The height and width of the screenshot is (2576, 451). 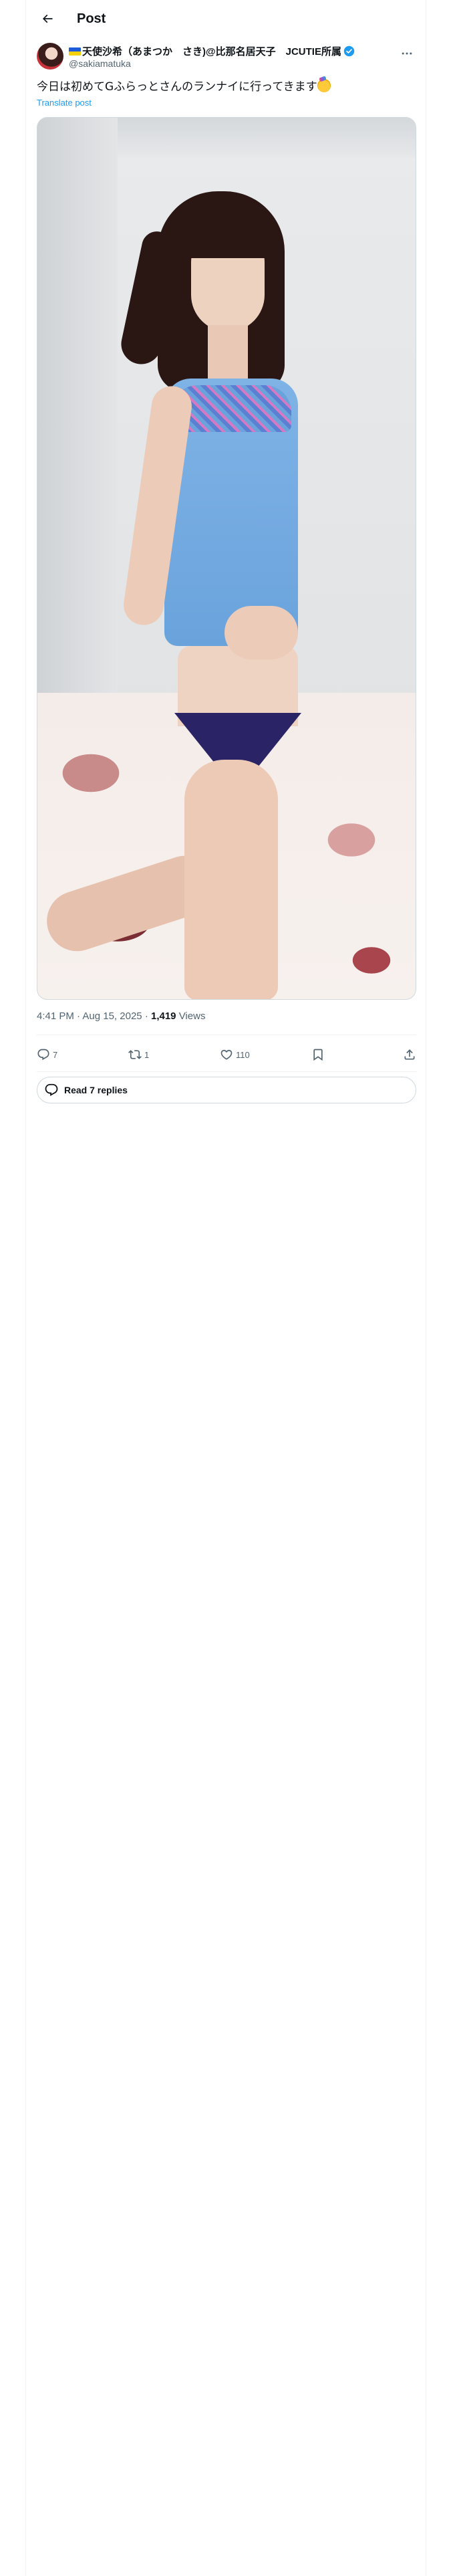 What do you see at coordinates (100, 63) in the screenshot?
I see `author-handle: @sakiamatuka` at bounding box center [100, 63].